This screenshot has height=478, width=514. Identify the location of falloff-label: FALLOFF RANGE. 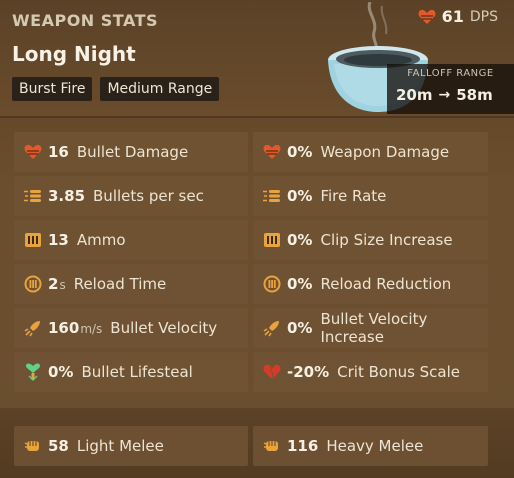
(450, 73).